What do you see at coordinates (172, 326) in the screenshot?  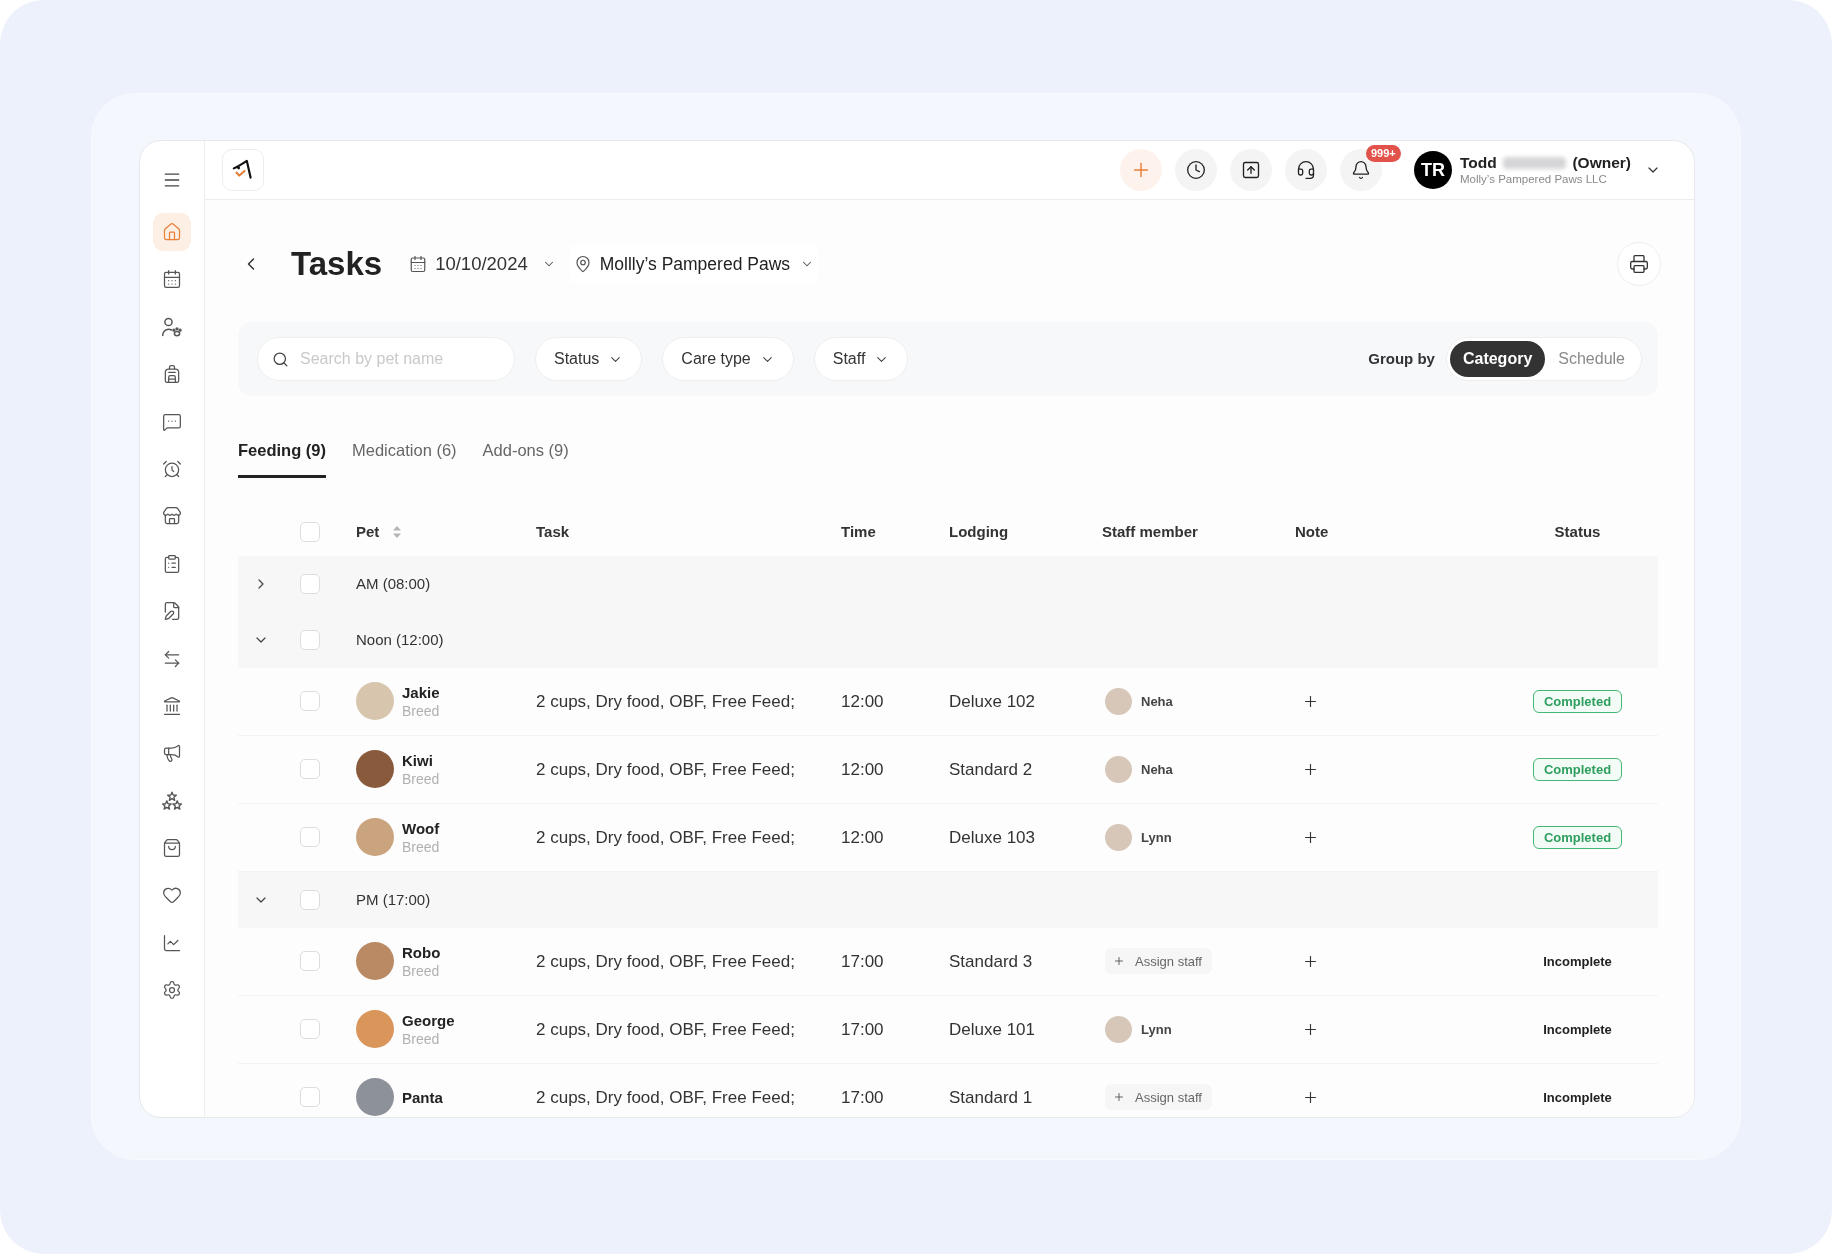 I see `user-paw-icon` at bounding box center [172, 326].